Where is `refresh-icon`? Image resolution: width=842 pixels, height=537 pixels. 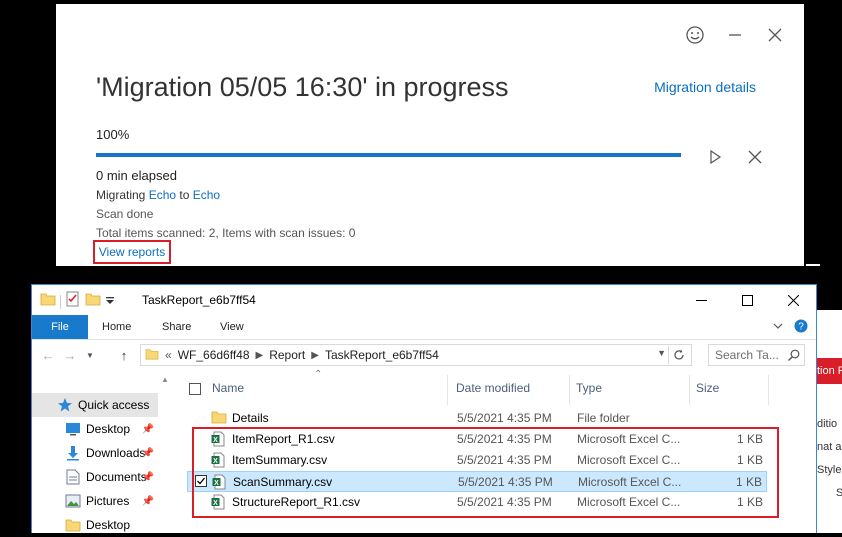 refresh-icon is located at coordinates (678, 355).